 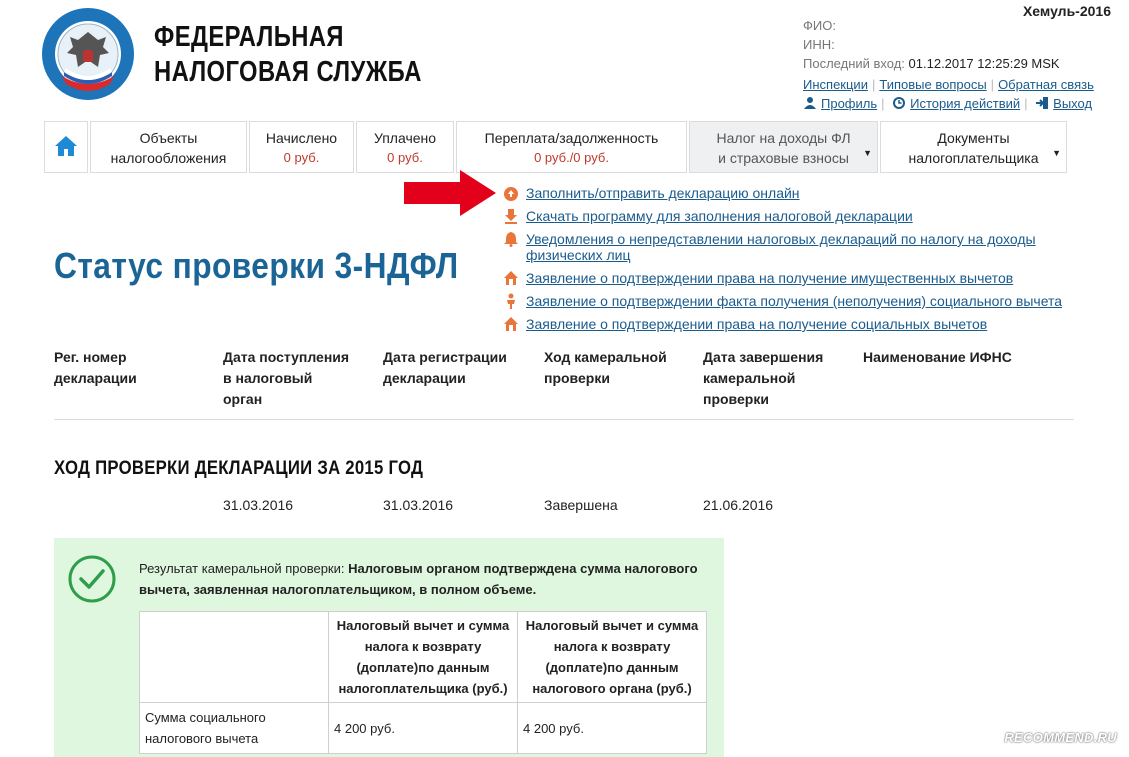 I want to click on tab-overpayment-label: Переплата/задолженность, so click(x=571, y=138).